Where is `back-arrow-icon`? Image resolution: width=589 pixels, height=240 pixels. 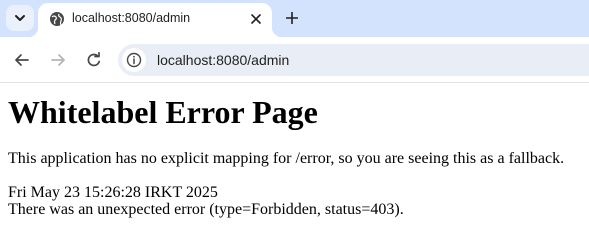 back-arrow-icon is located at coordinates (22, 60).